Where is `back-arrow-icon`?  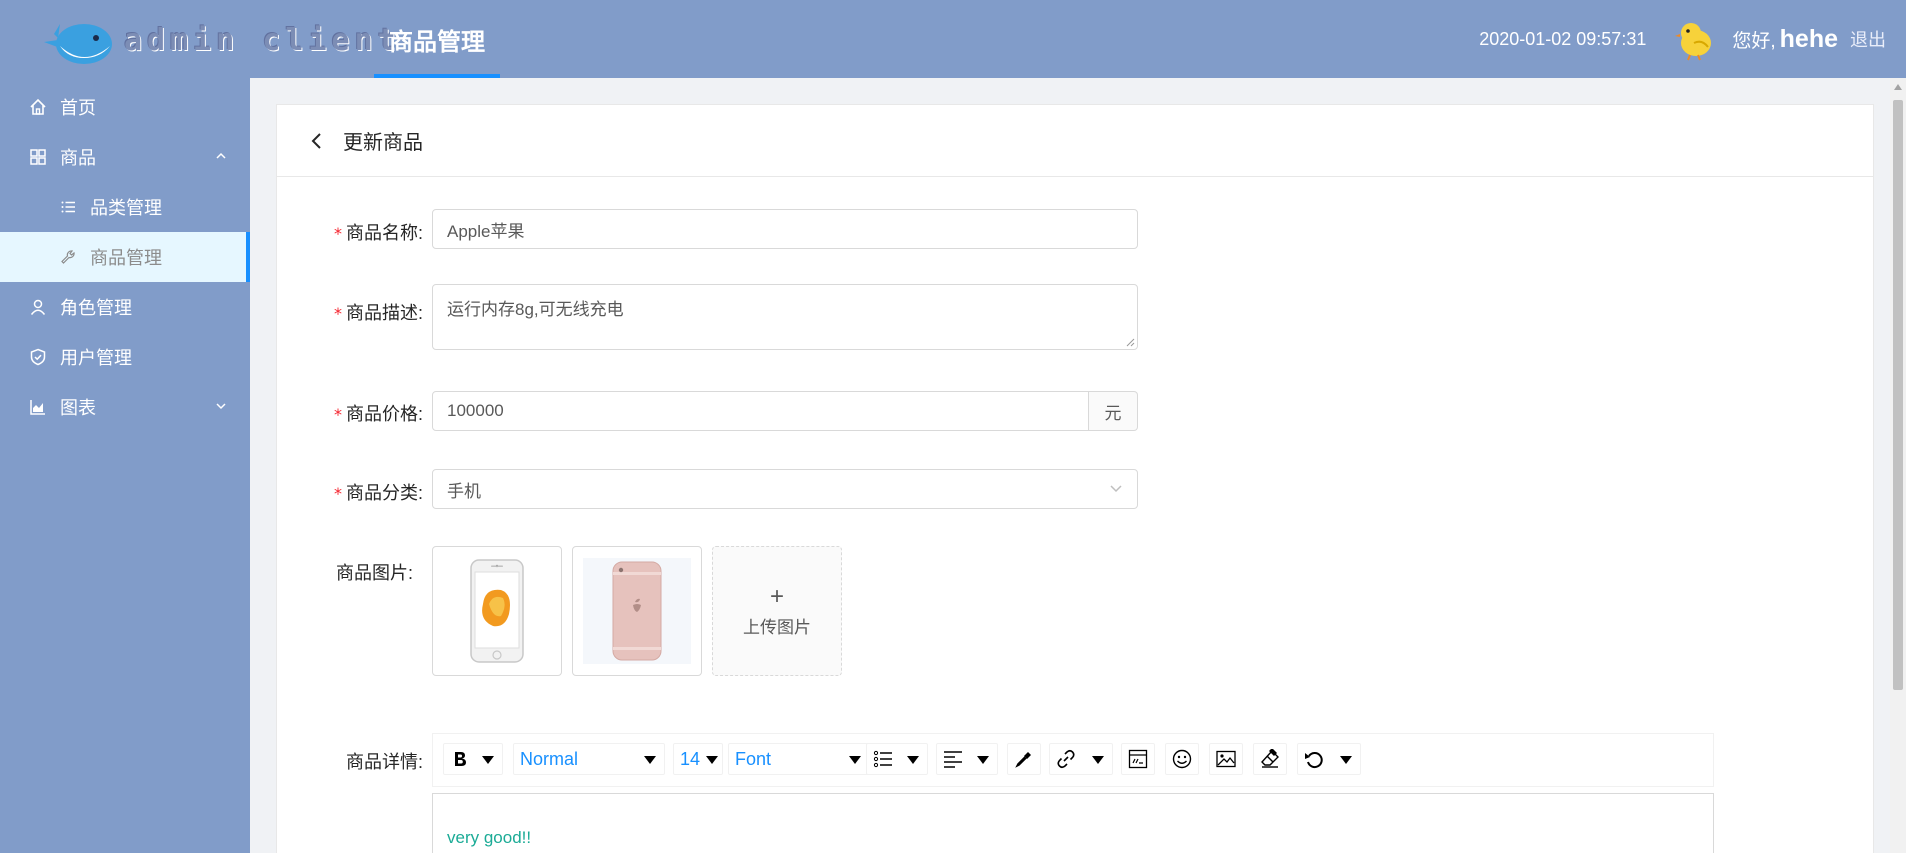
back-arrow-icon is located at coordinates (317, 141).